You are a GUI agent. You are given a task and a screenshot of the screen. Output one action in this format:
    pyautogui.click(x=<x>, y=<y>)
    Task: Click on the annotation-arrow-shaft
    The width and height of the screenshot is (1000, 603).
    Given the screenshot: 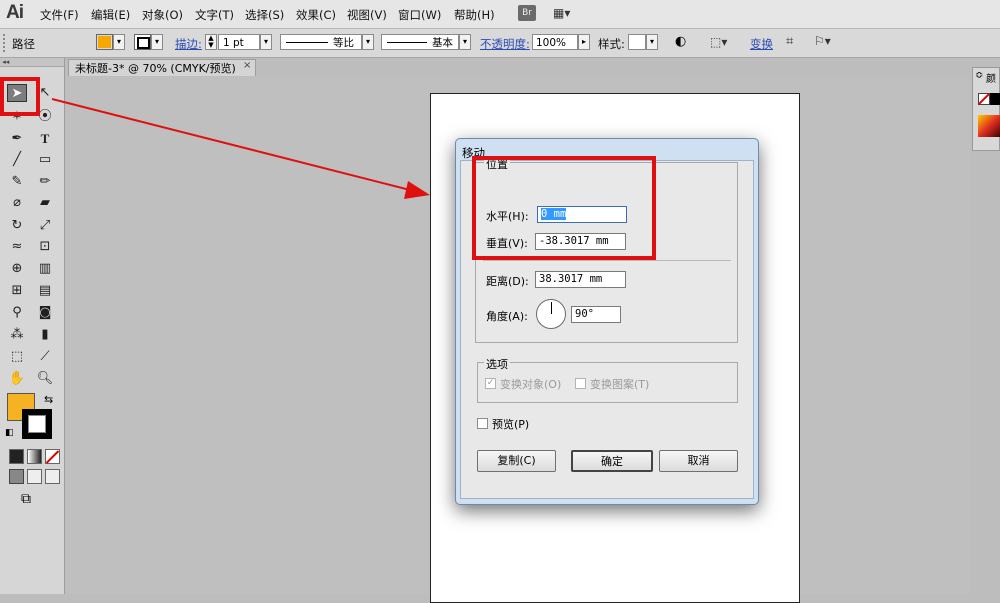 What is the action you would take?
    pyautogui.click(x=233, y=145)
    